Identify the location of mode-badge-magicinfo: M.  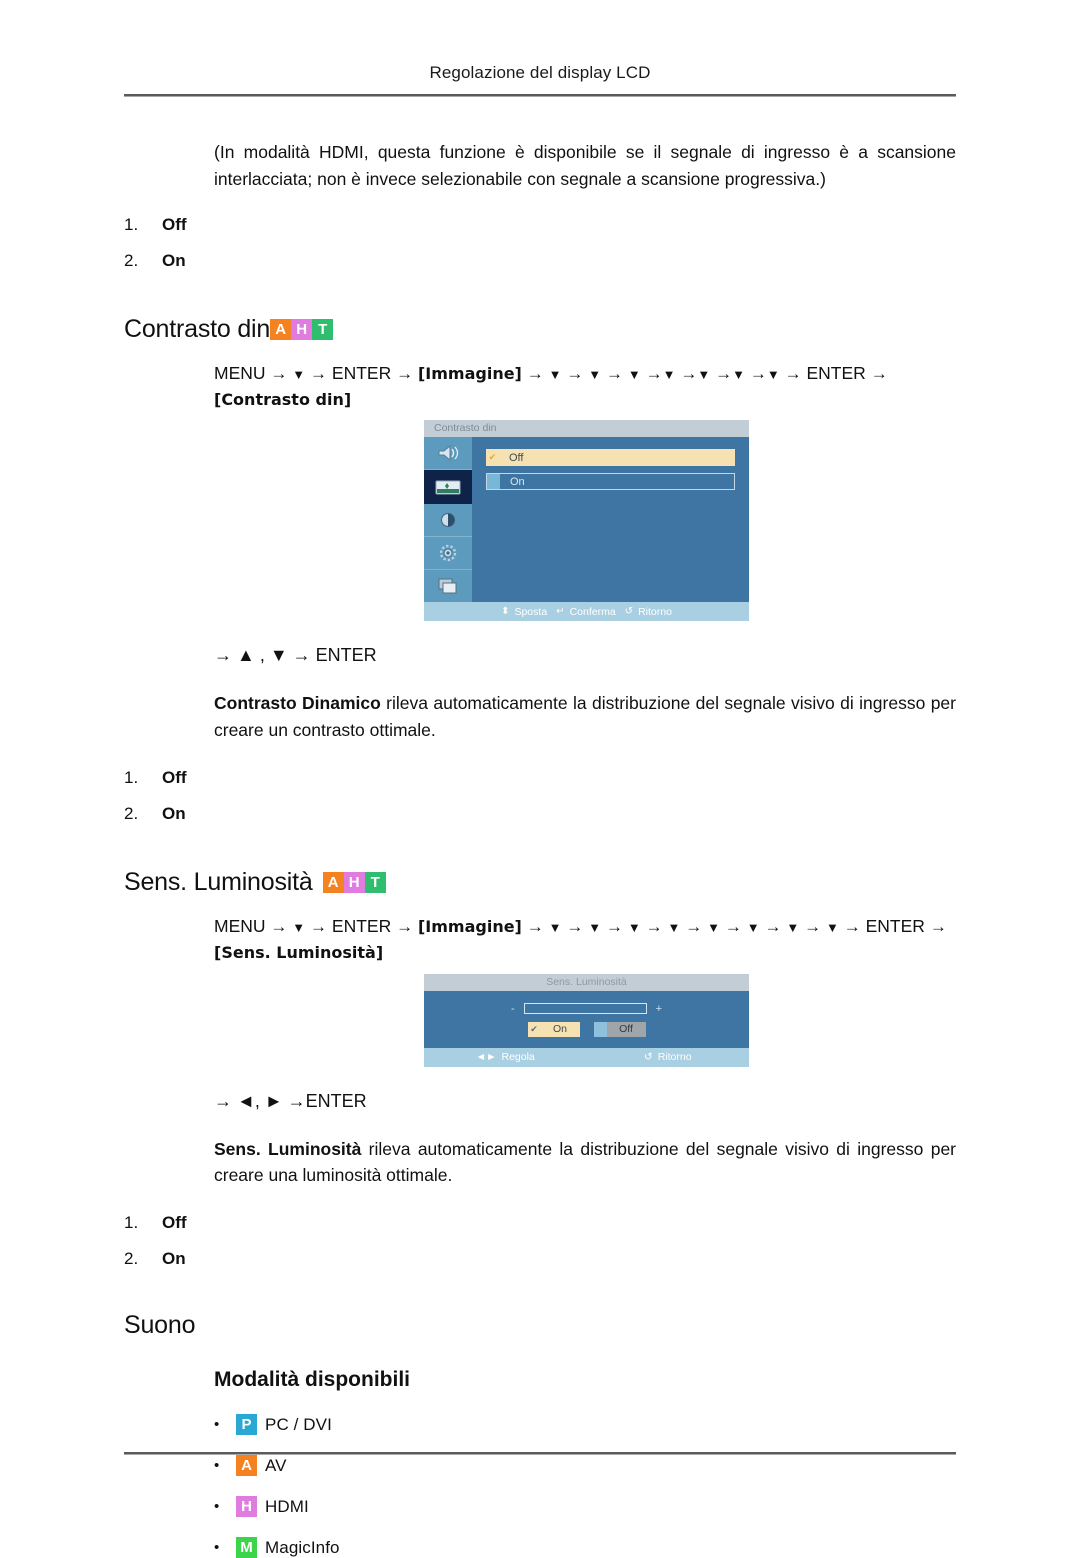
(246, 1547).